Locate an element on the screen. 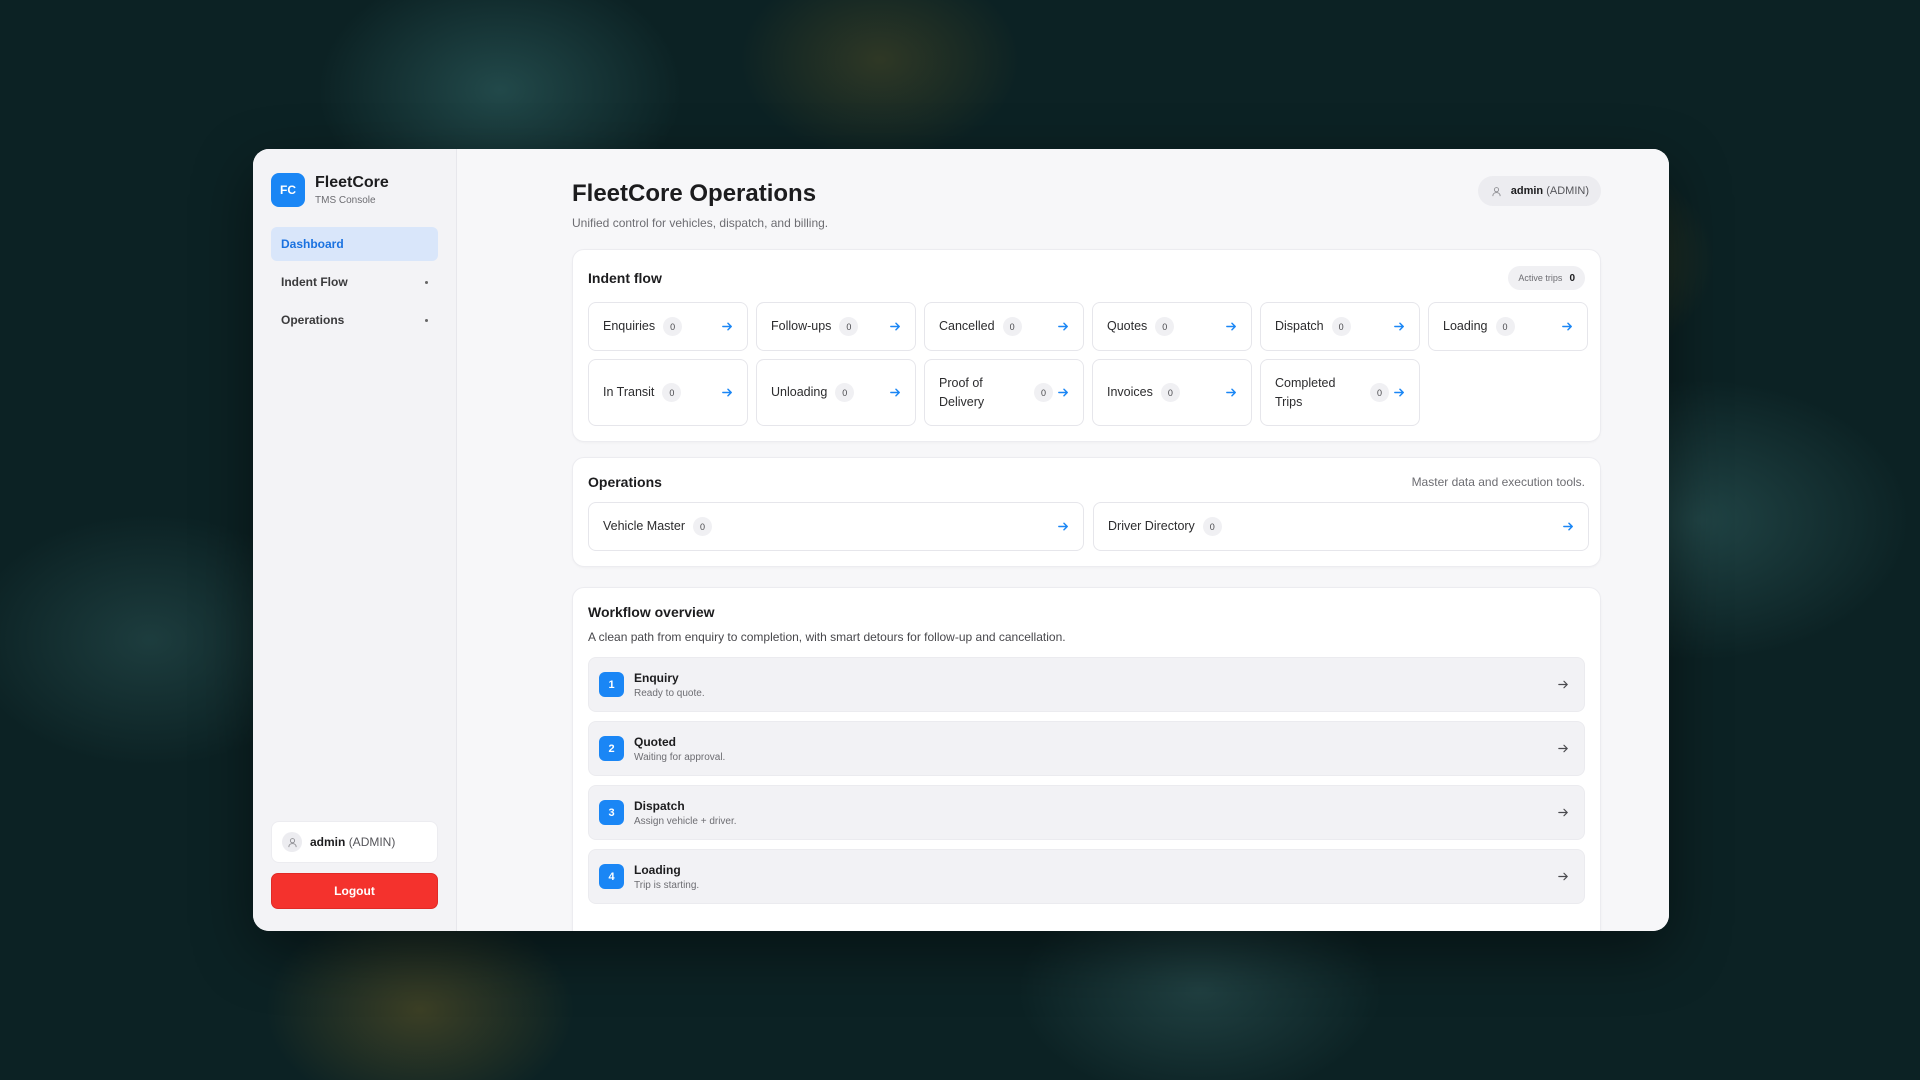 Image resolution: width=1920 pixels, height=1080 pixels. step-subtitle: Assign vehicle + driver. is located at coordinates (685, 821).